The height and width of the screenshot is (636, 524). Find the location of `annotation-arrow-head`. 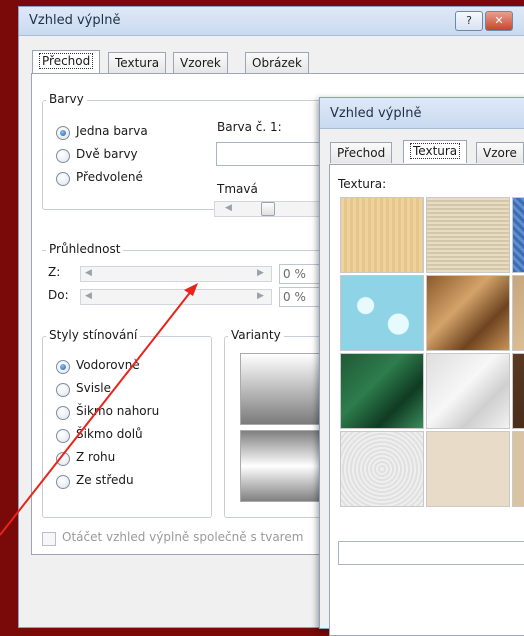

annotation-arrow-head is located at coordinates (191, 289).